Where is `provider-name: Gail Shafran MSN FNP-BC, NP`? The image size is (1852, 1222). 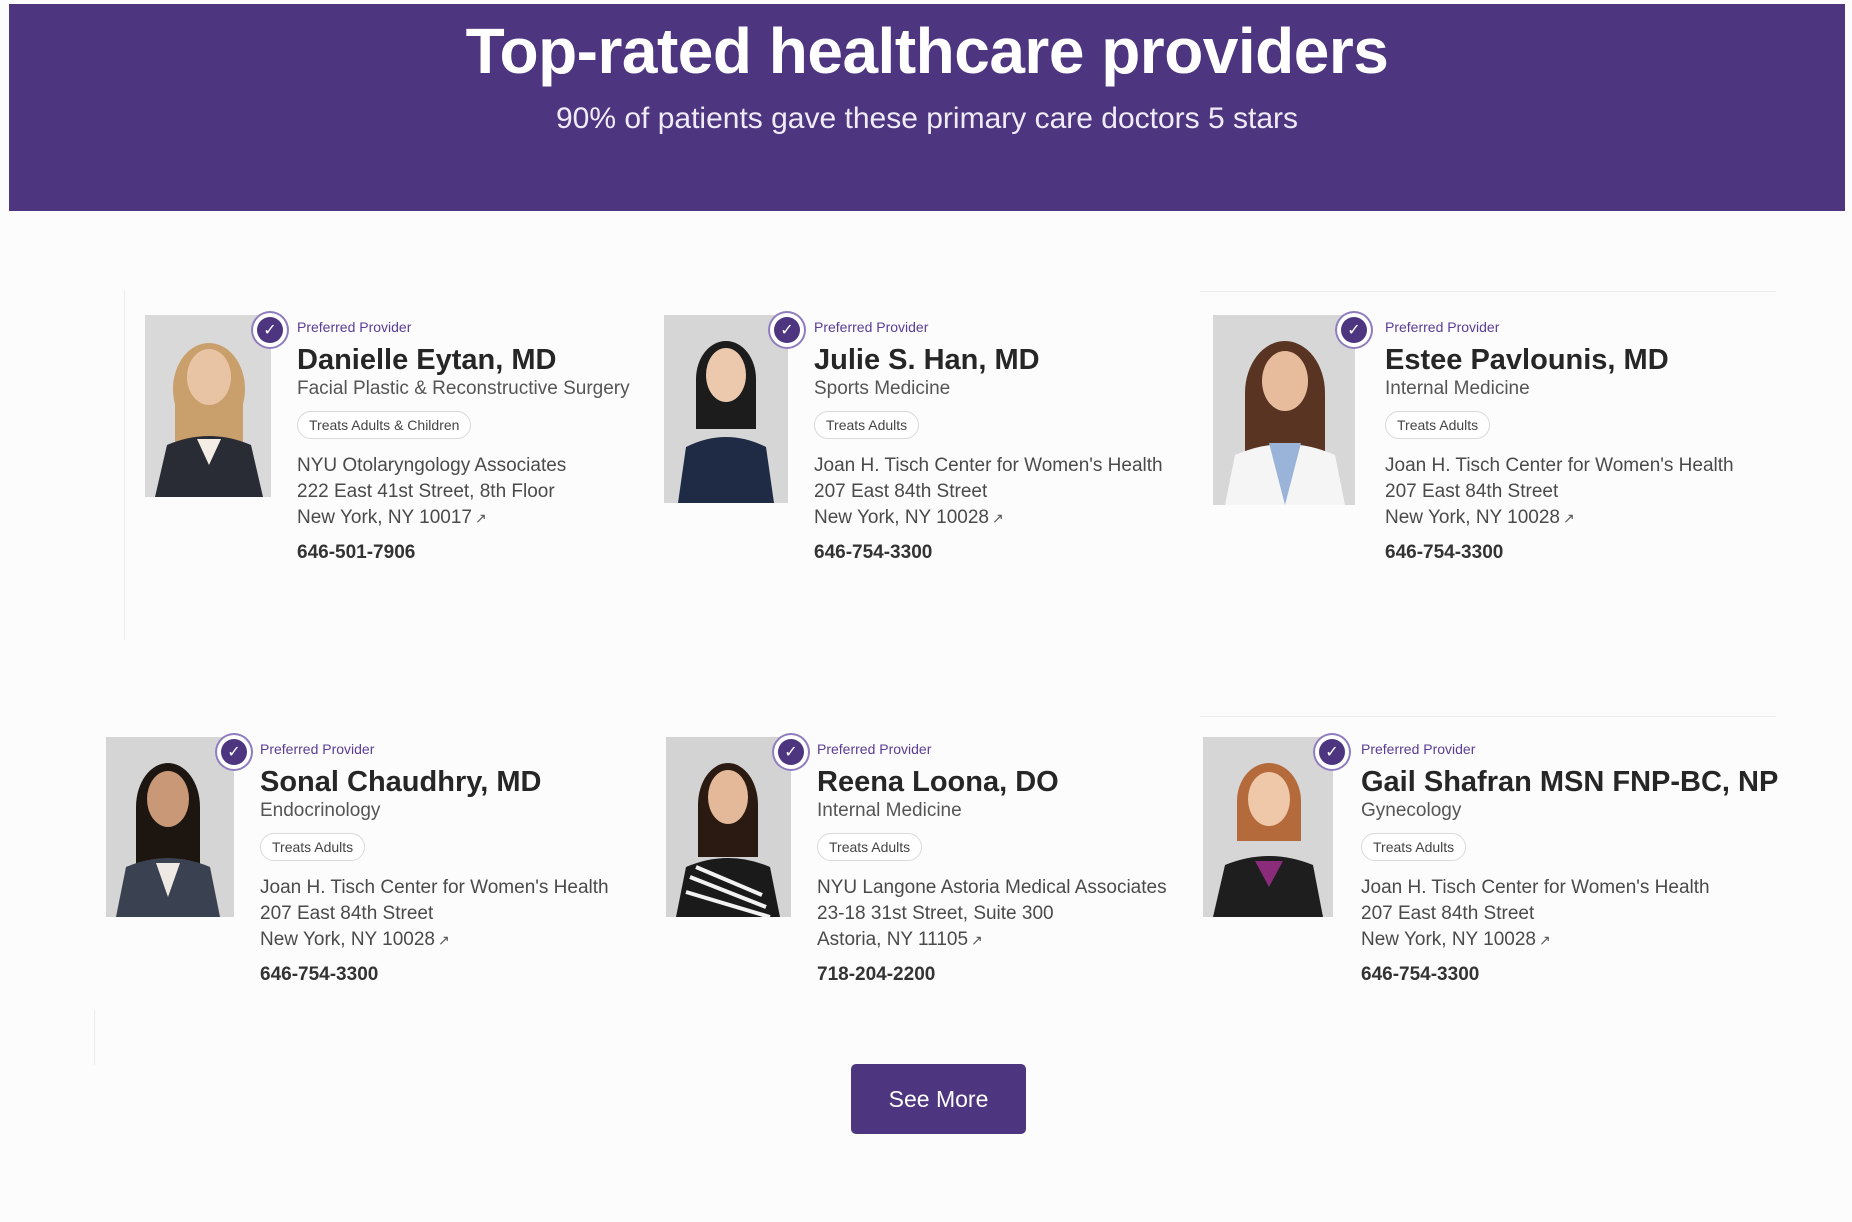 provider-name: Gail Shafran MSN FNP-BC, NP is located at coordinates (1569, 782).